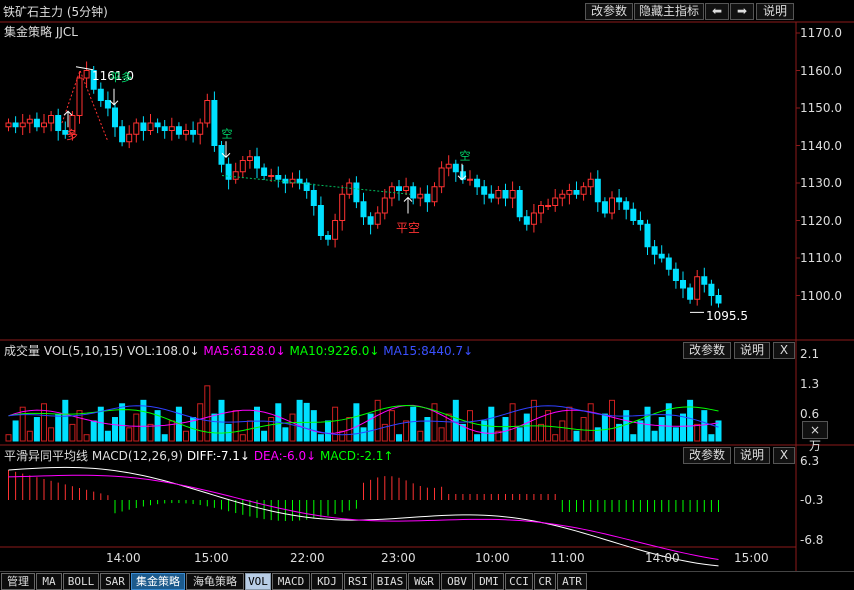 The image size is (854, 590). Describe the element at coordinates (356, 456) in the screenshot. I see `macd-value: MACD:-2.1↑` at that location.